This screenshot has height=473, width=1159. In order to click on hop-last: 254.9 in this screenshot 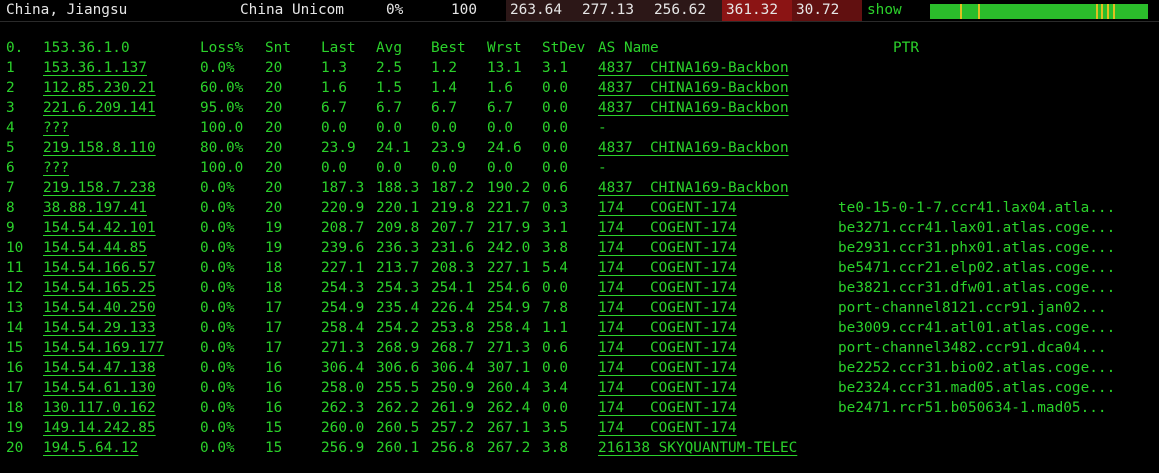, I will do `click(343, 308)`.